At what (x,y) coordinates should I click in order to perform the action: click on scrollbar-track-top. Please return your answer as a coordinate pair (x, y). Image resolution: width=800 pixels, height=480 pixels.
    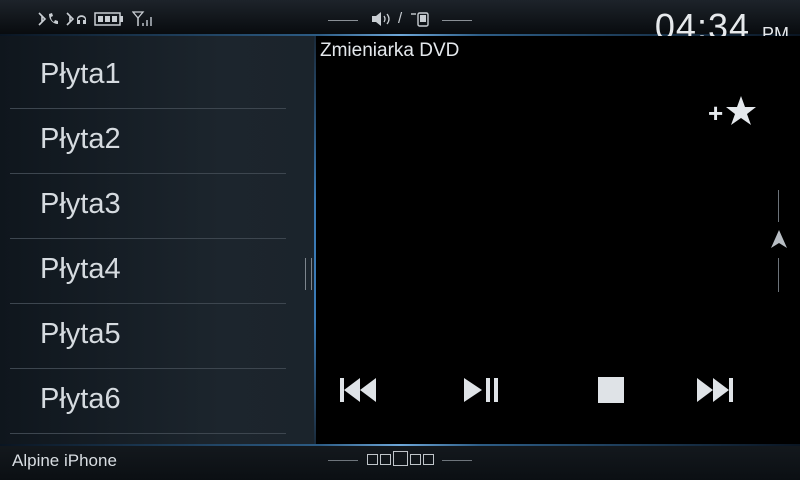
    Looking at the image, I should click on (778, 206).